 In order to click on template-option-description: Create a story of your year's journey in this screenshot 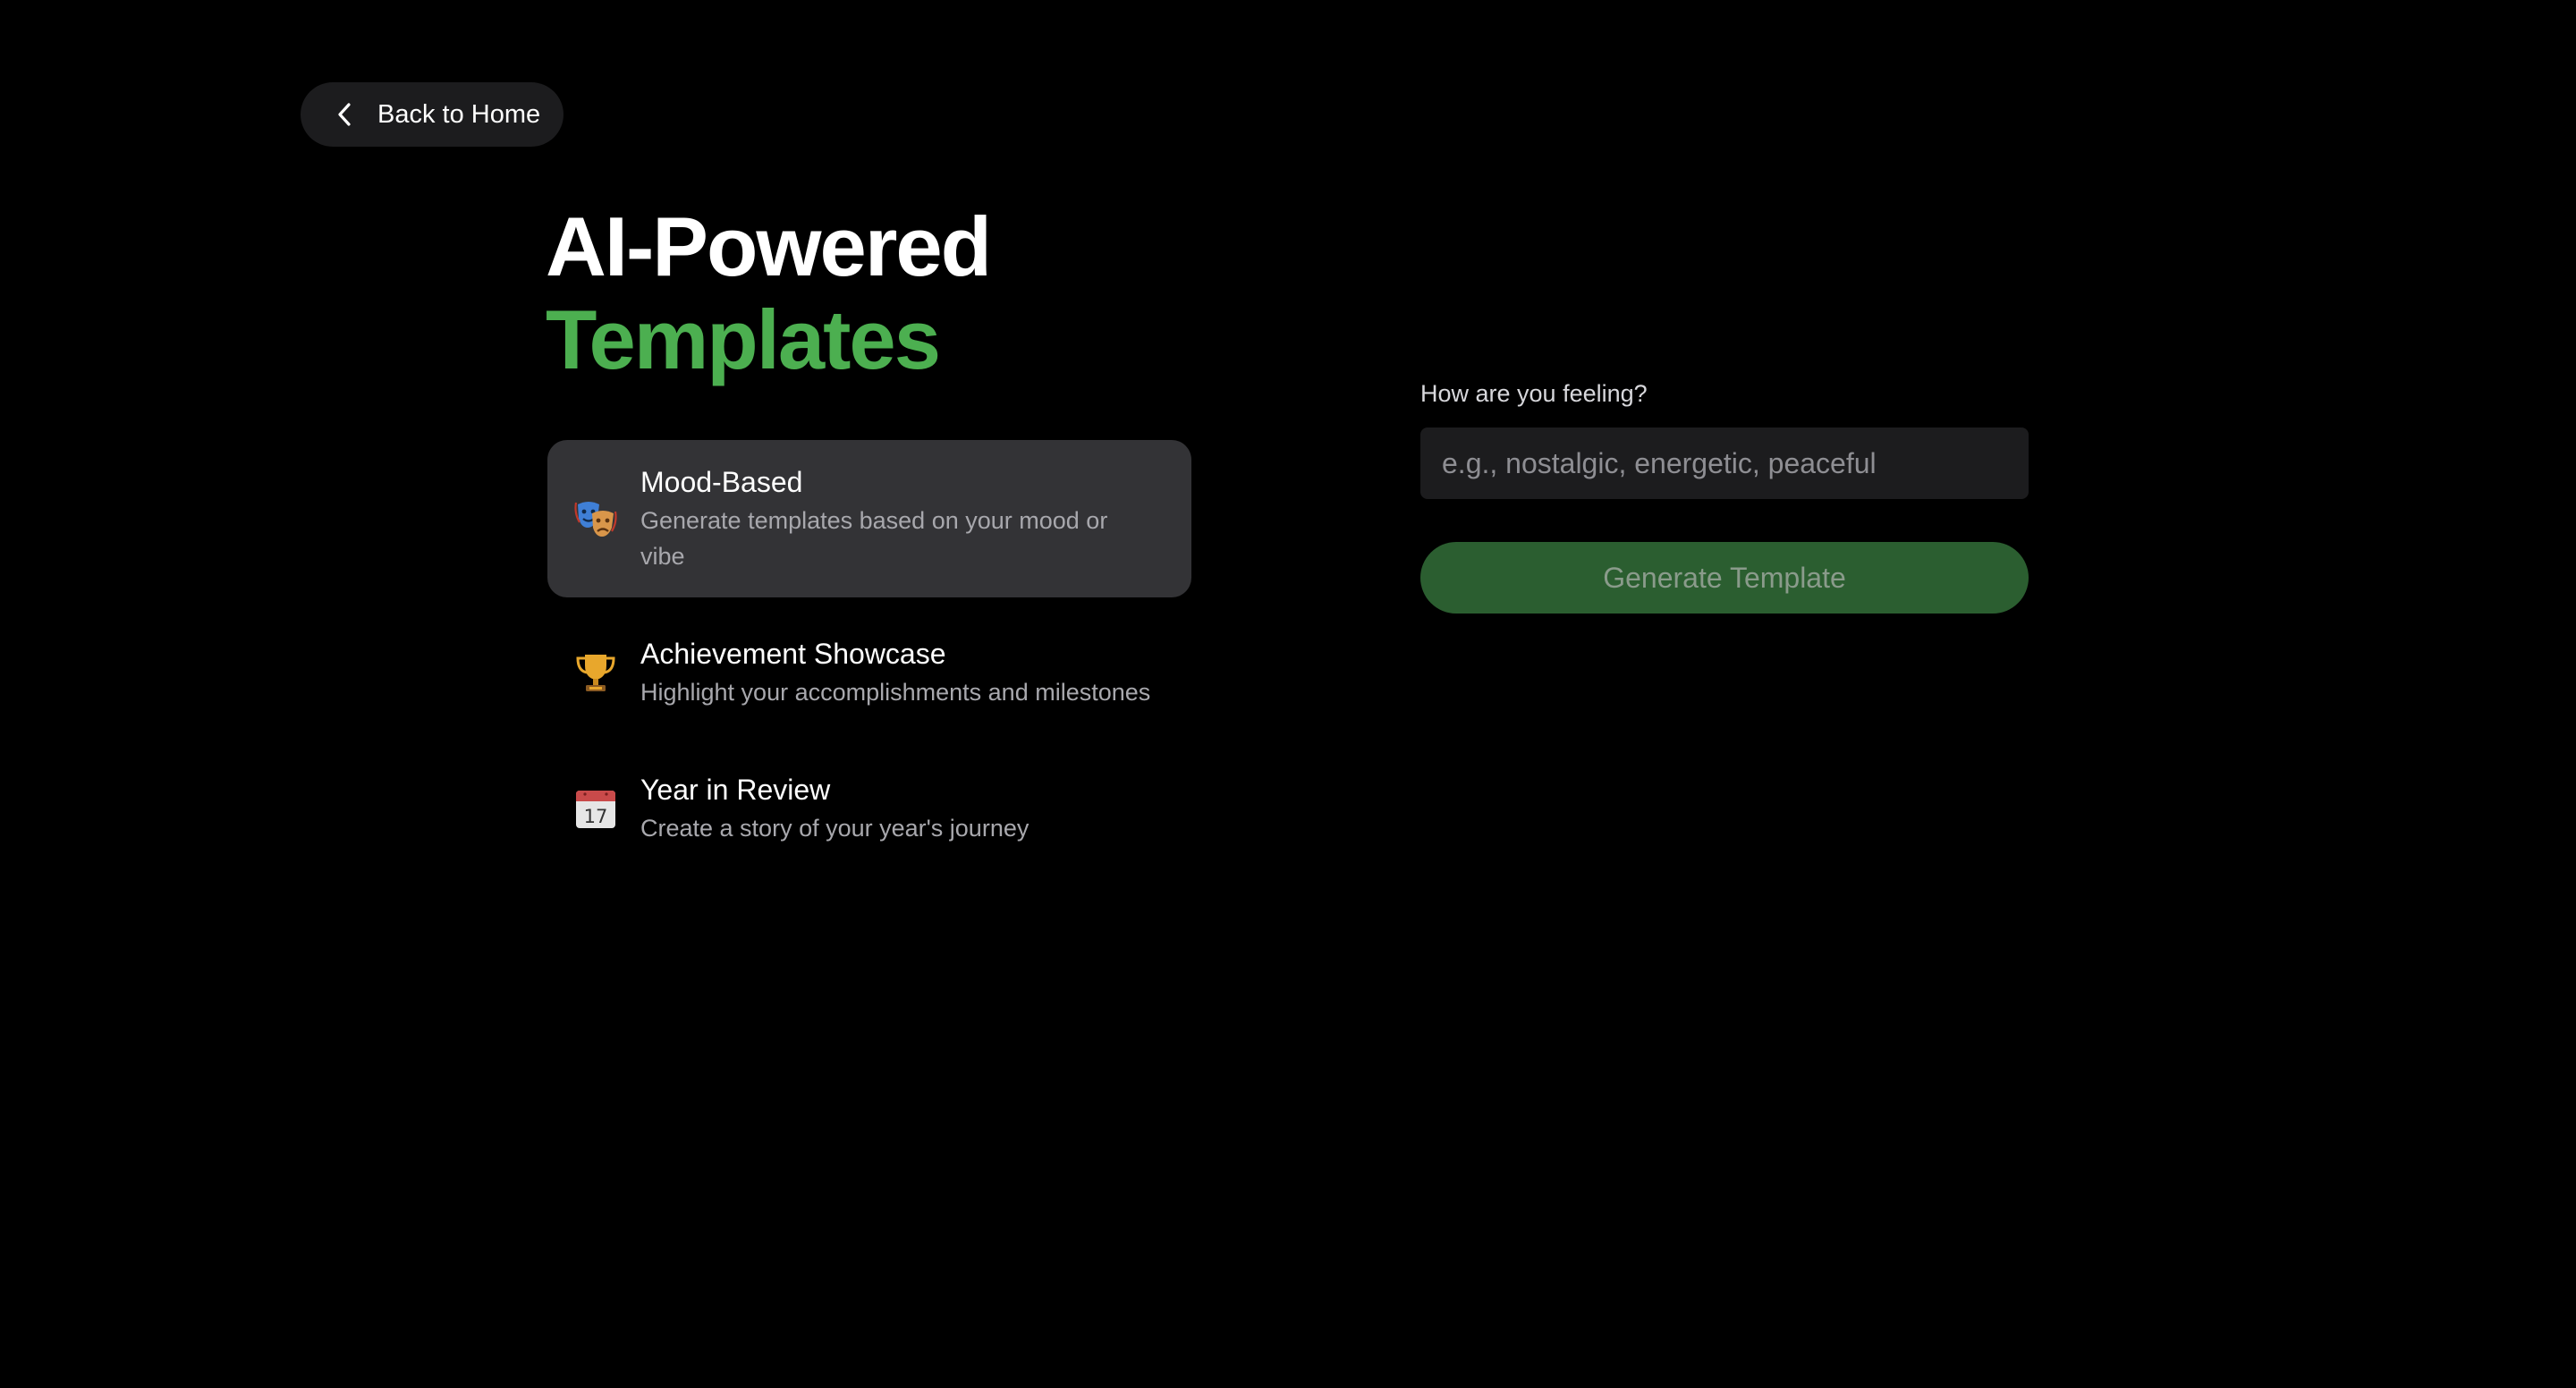, I will do `click(835, 829)`.